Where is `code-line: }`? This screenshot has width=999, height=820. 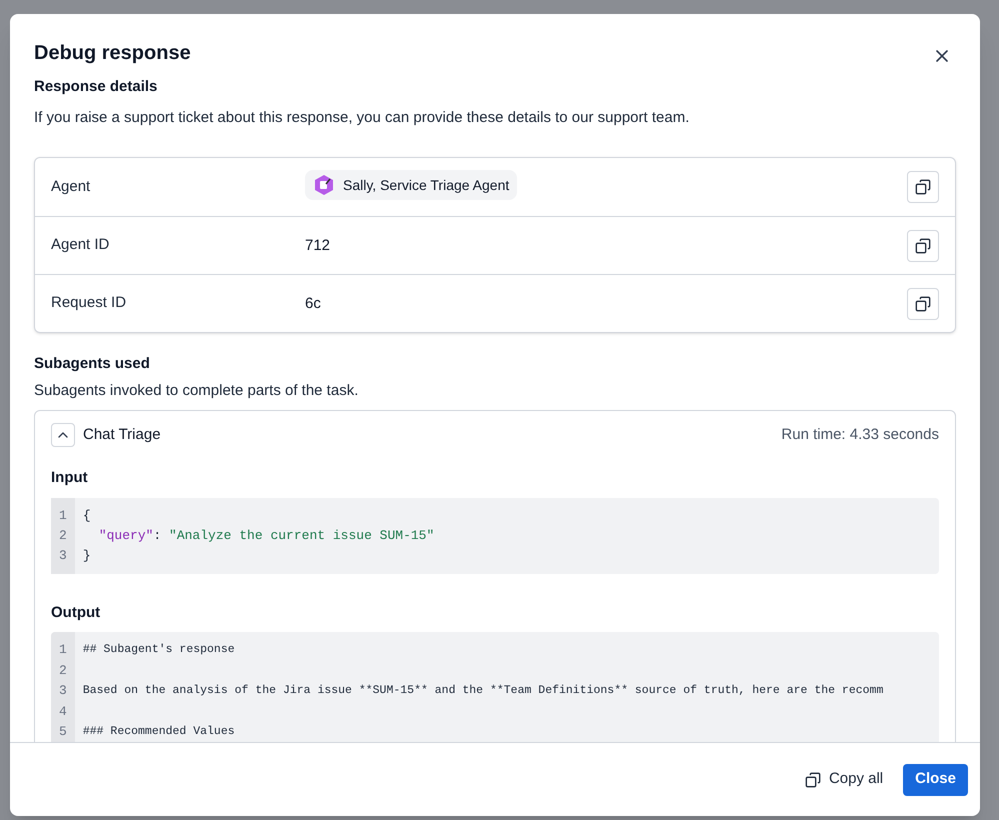
code-line: } is located at coordinates (87, 555).